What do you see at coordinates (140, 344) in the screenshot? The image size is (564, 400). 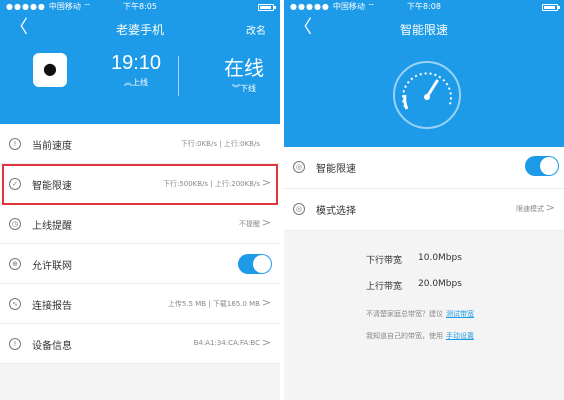 I see `row-device-info: ! 设备信息 B4:A1:34:CA:FA:BC >` at bounding box center [140, 344].